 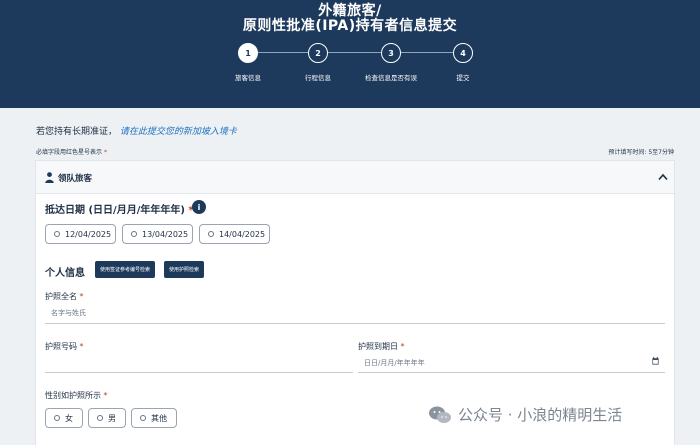 What do you see at coordinates (655, 361) in the screenshot?
I see `calendar-icon` at bounding box center [655, 361].